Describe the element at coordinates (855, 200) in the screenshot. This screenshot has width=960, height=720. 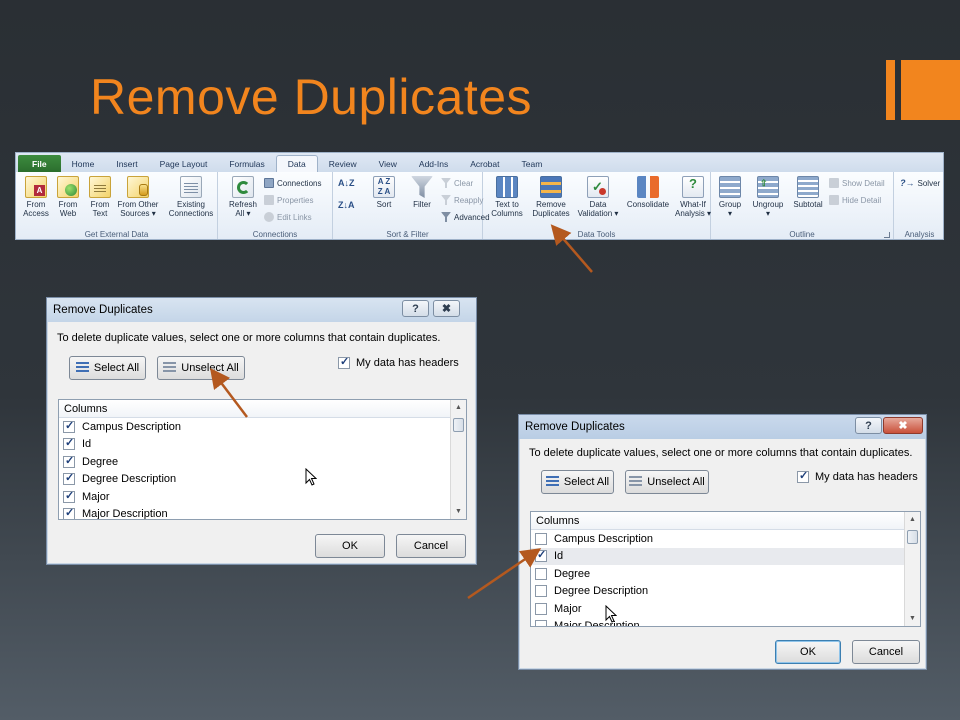
I see `hide-detail-button: Hide Detail` at that location.